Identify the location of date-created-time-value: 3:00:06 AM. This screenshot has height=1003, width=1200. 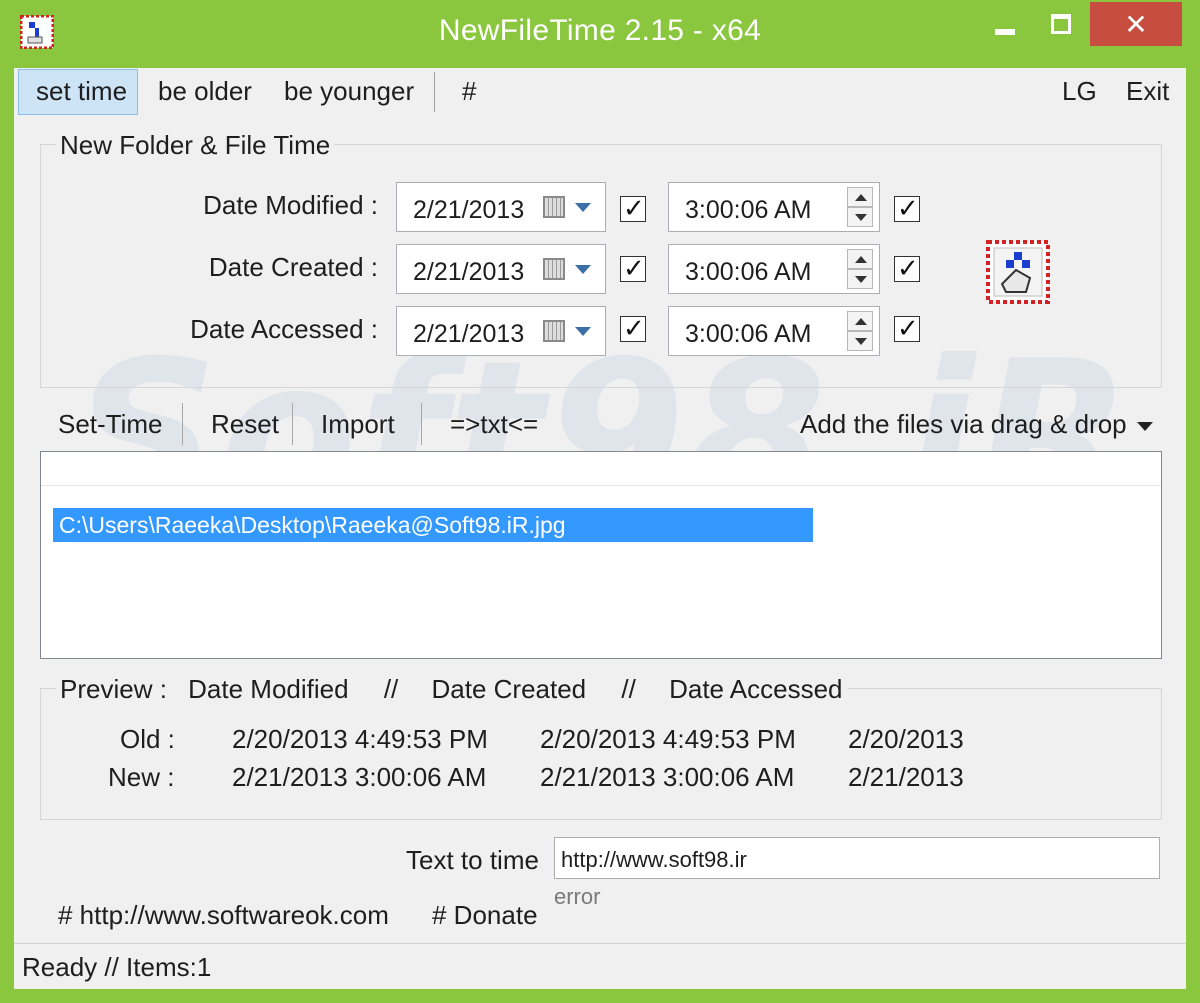
(748, 272).